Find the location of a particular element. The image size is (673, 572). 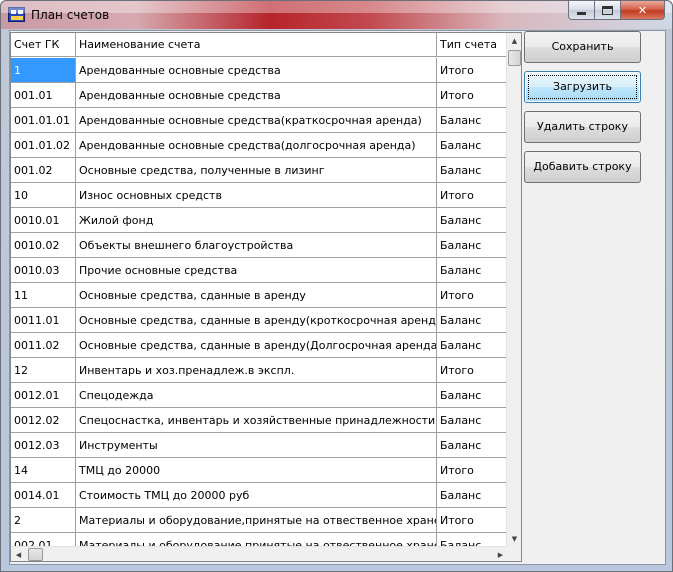

table-row: 0012.03 Инструменты Баланс is located at coordinates (259, 445).